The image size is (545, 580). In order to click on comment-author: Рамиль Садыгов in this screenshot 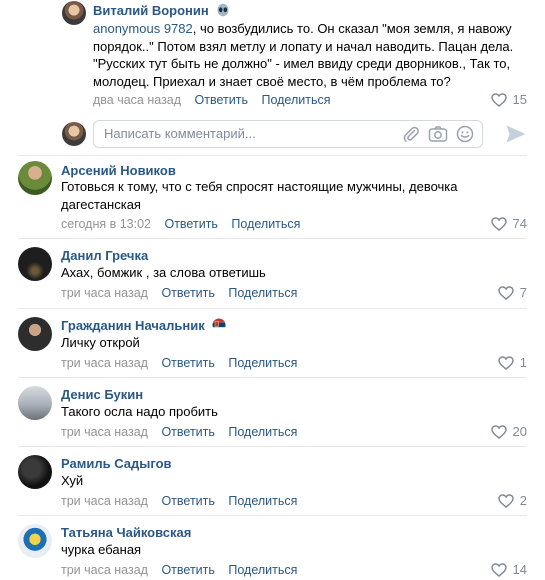, I will do `click(116, 463)`.